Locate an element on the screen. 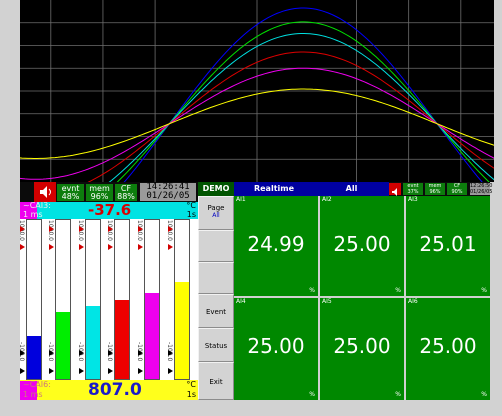 This screenshot has width=502, height=416. channel-cell-ai4: AI4 25.00 % is located at coordinates (276, 349).